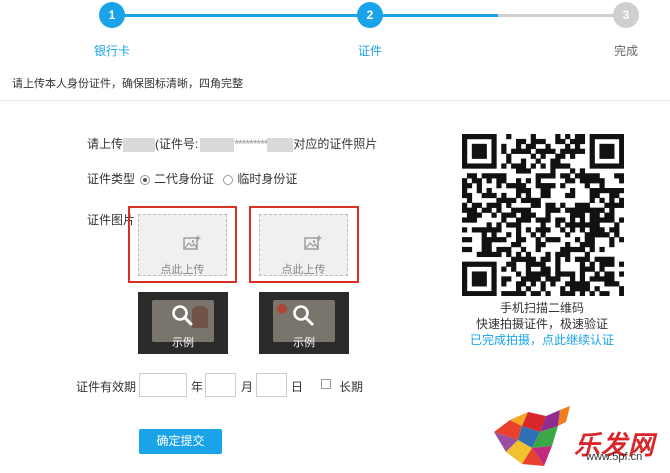 The height and width of the screenshot is (473, 670). I want to click on id-type-options: 二代身份证 临时身份证, so click(218, 178).